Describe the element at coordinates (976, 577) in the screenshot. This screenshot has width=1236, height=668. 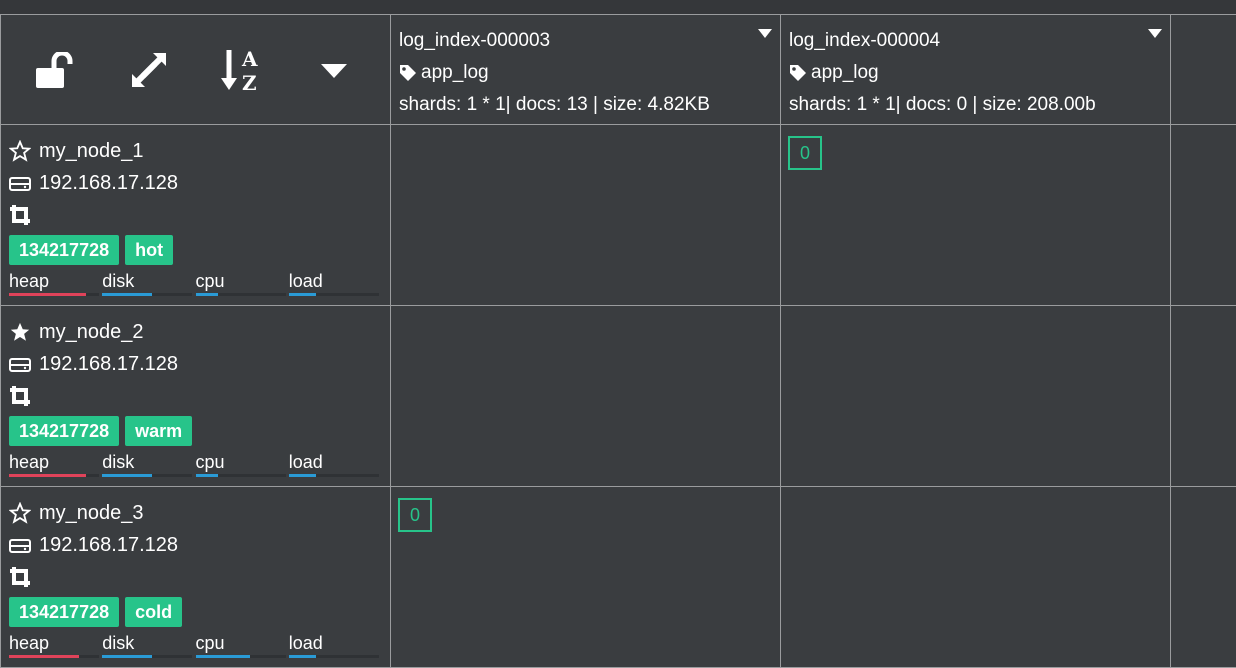
I see `shard-cell-n3-i4` at that location.